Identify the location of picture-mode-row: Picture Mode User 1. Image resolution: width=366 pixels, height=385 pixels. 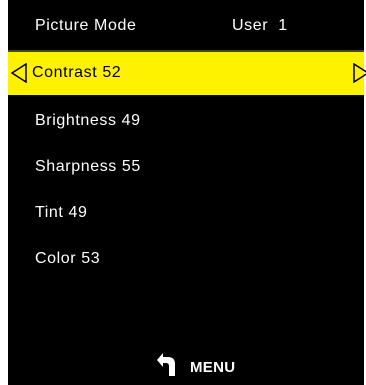
(186, 26).